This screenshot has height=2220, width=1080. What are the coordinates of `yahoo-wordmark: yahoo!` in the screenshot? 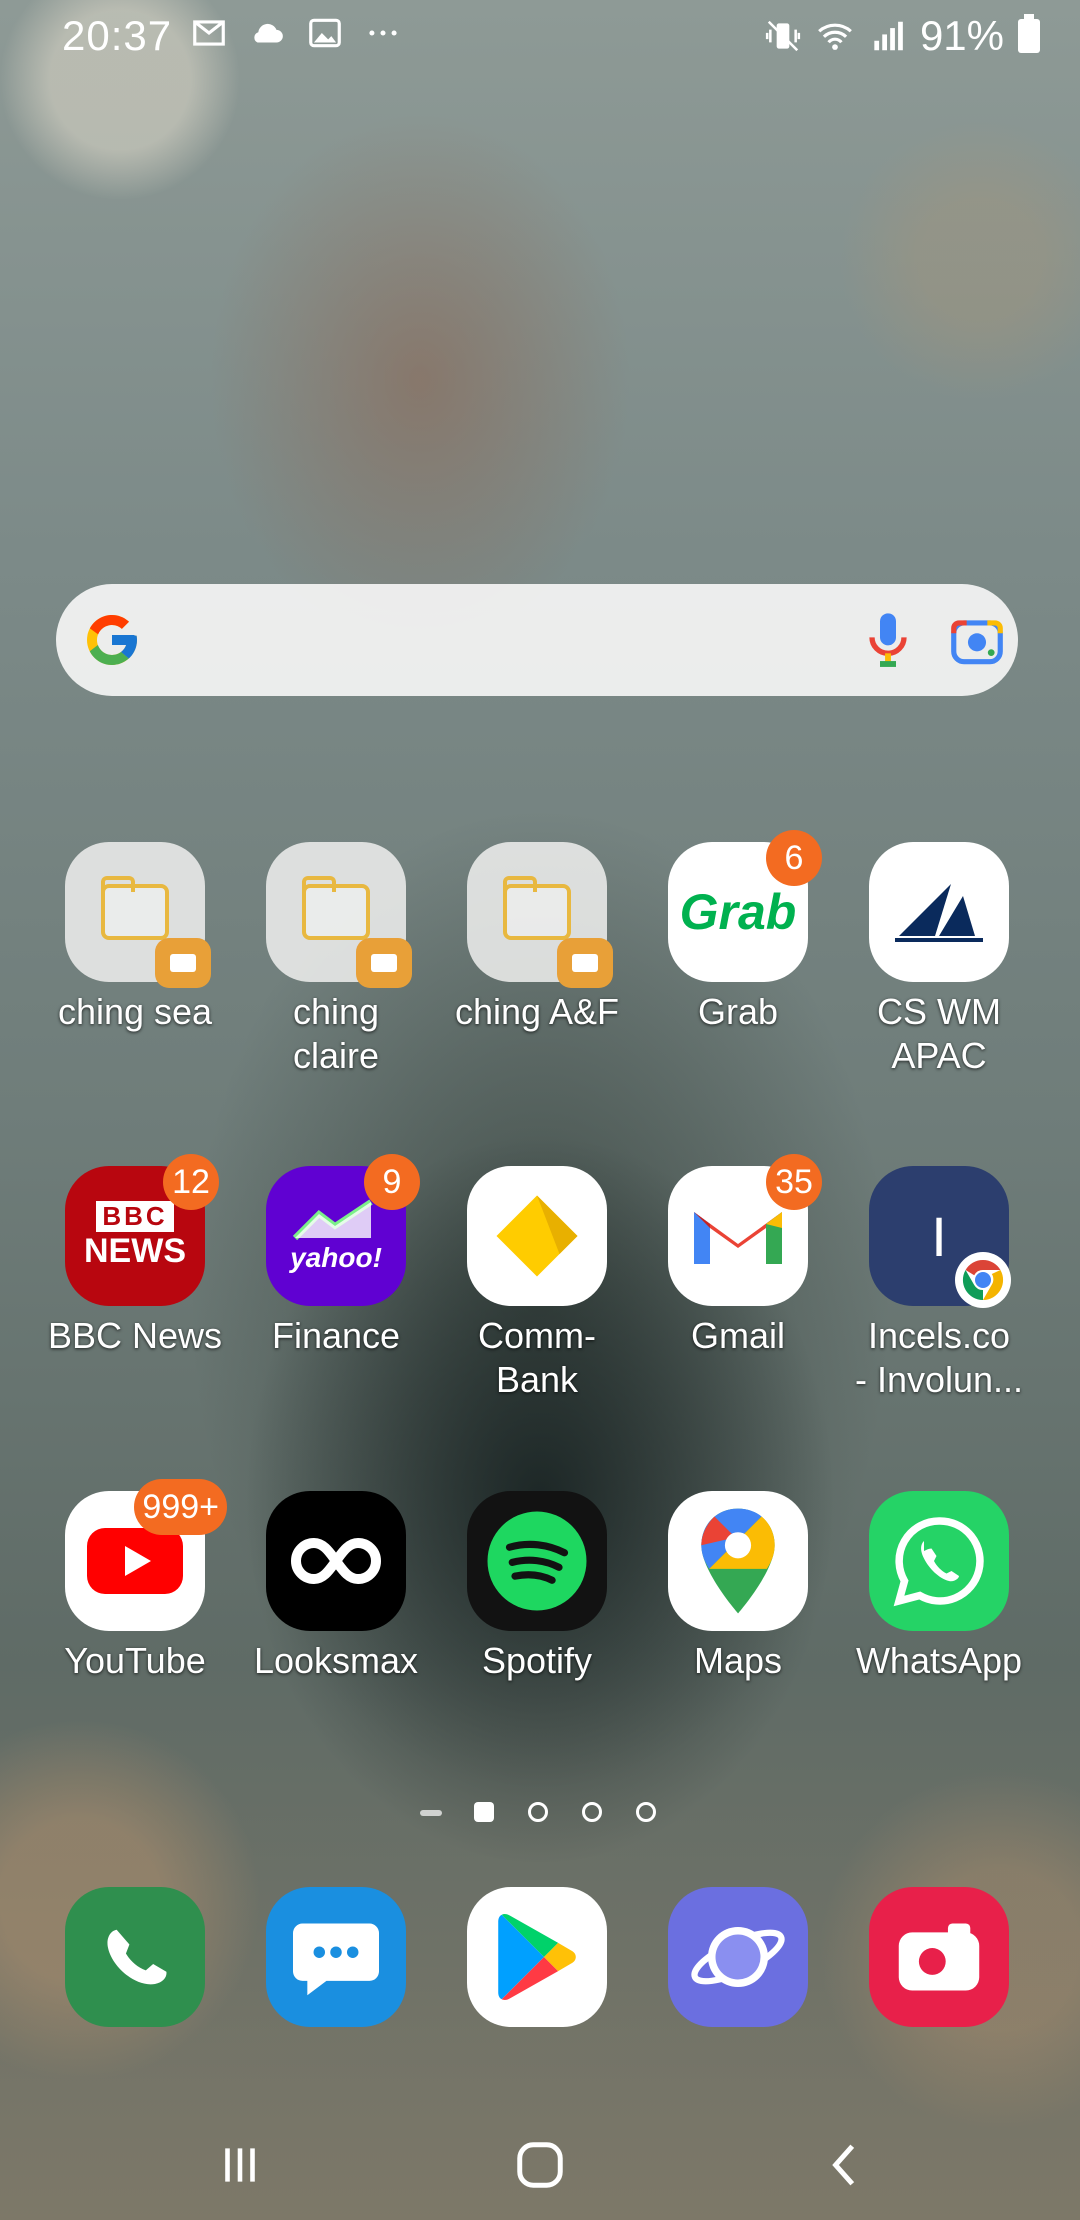 It's located at (336, 1257).